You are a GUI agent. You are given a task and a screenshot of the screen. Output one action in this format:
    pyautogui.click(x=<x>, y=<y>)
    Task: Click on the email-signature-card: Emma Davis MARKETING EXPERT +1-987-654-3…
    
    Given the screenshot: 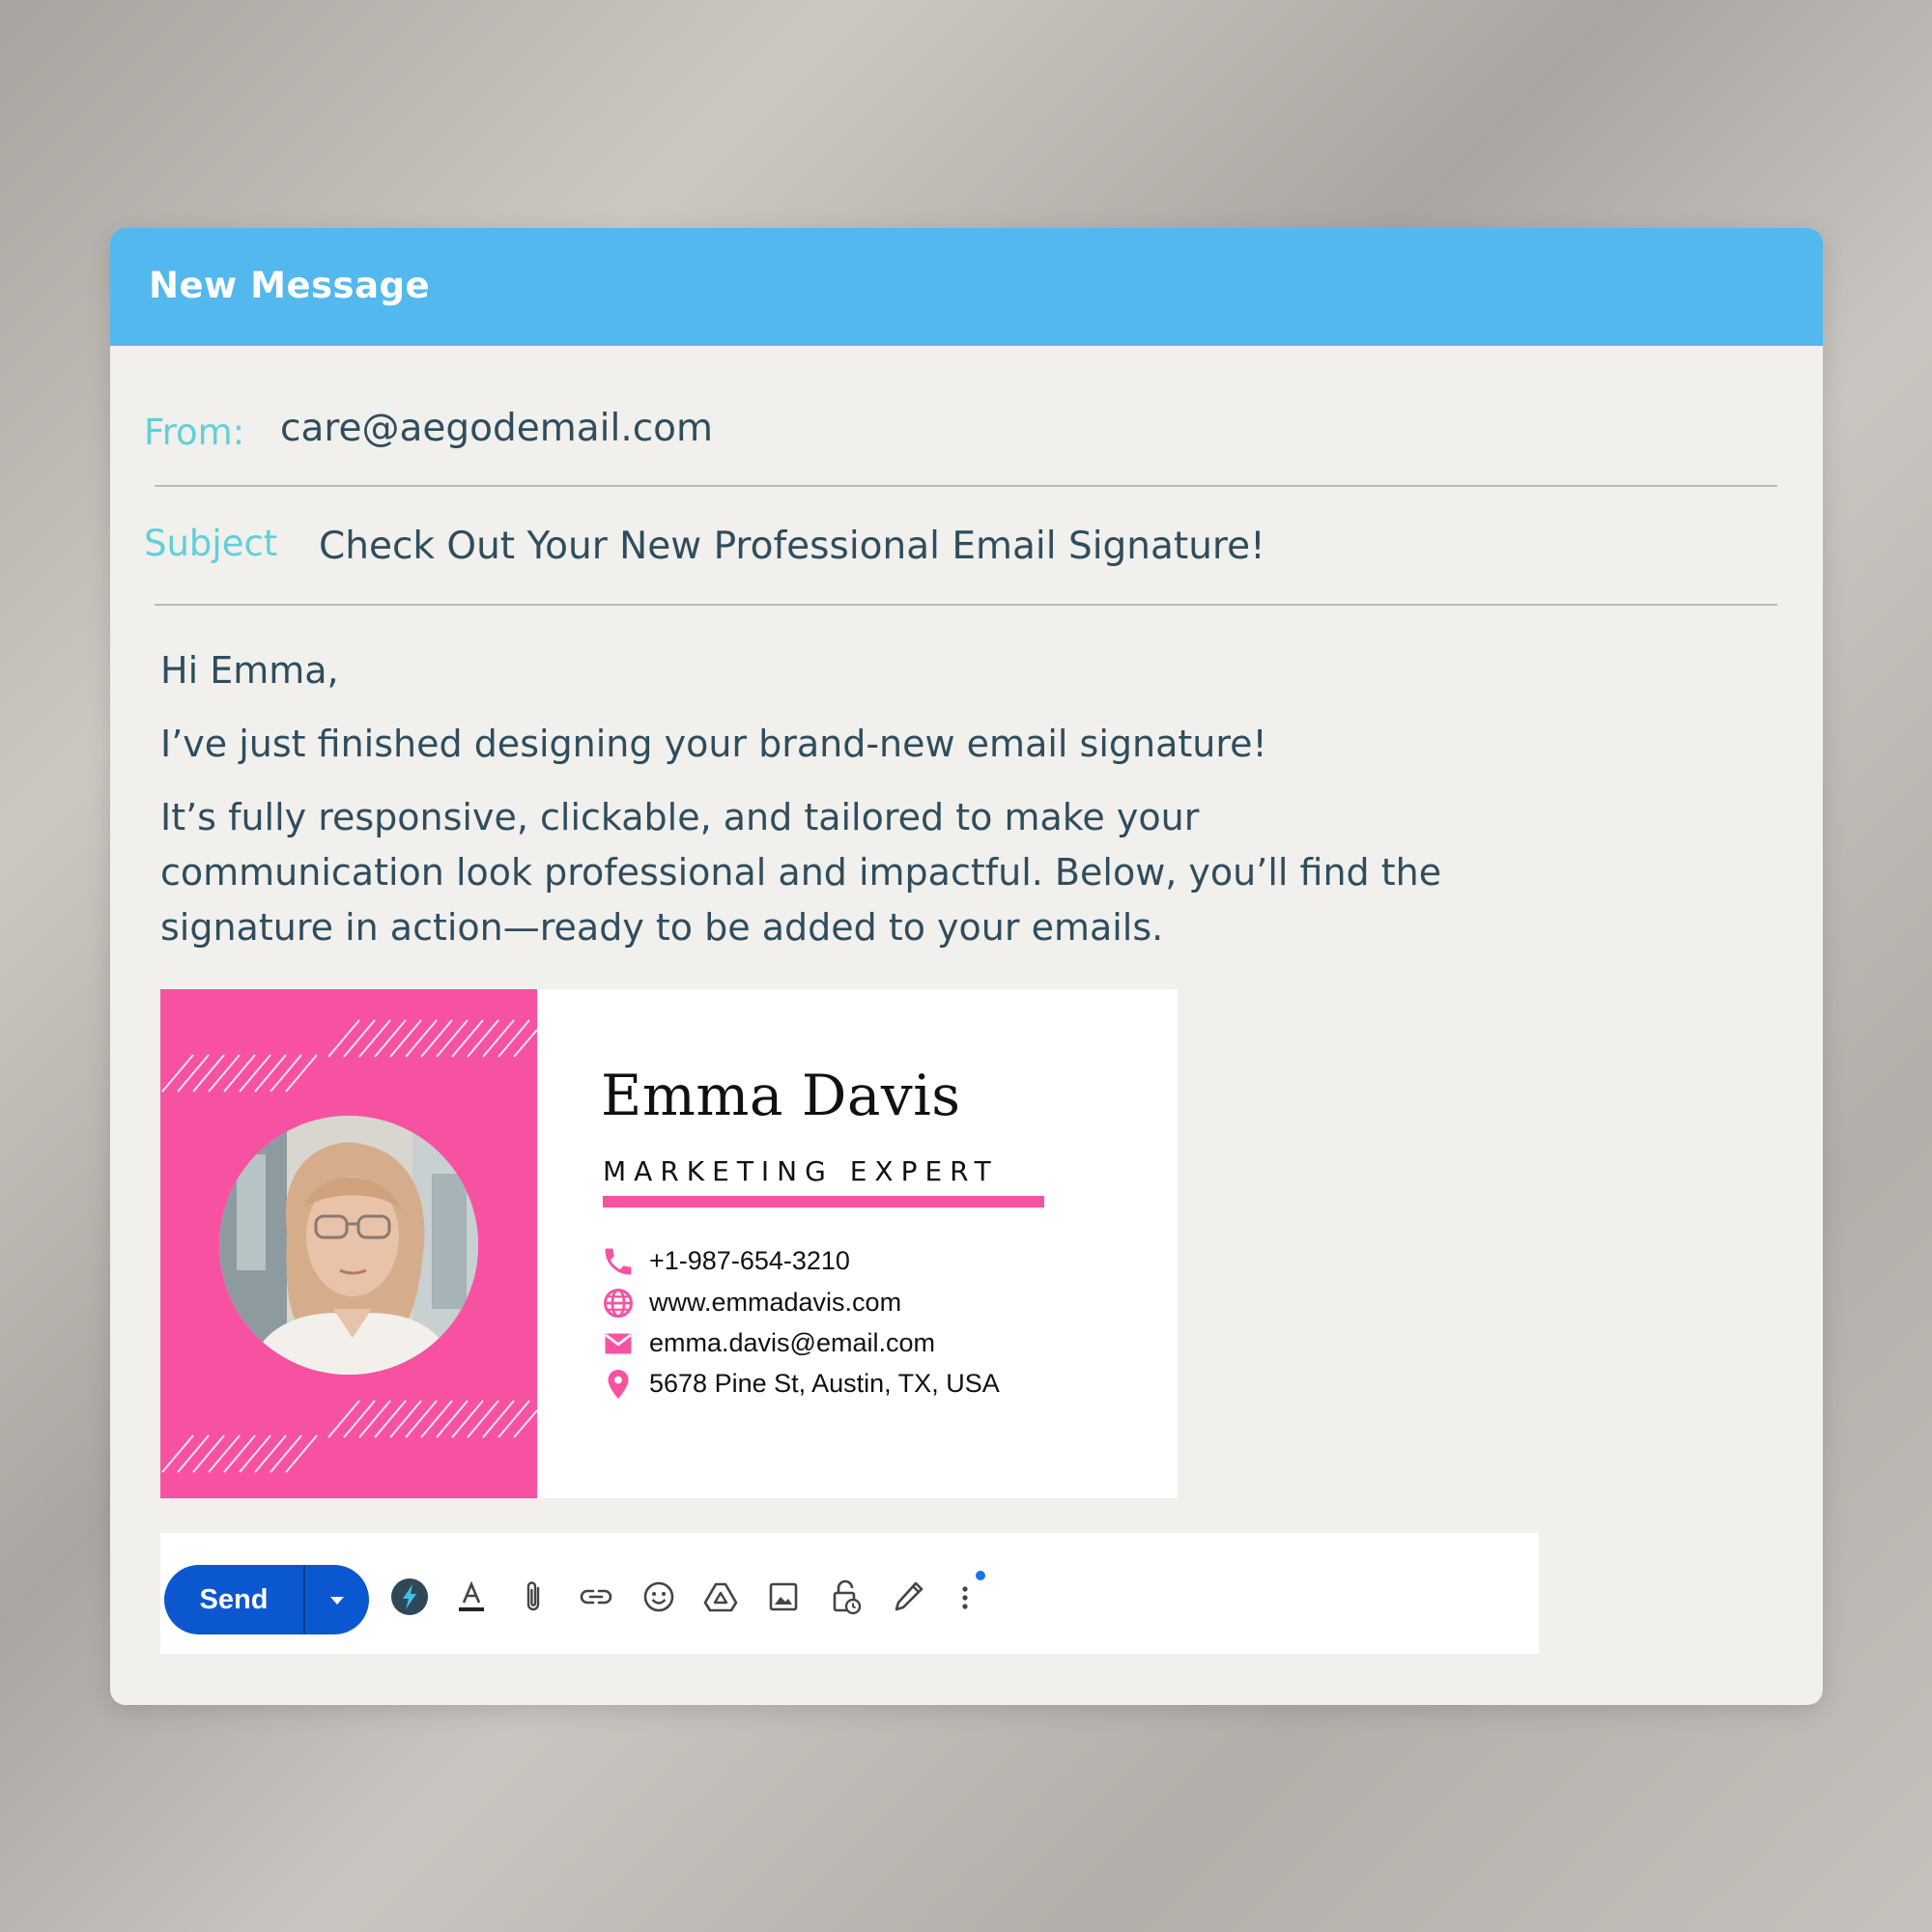 What is the action you would take?
    pyautogui.click(x=669, y=1243)
    